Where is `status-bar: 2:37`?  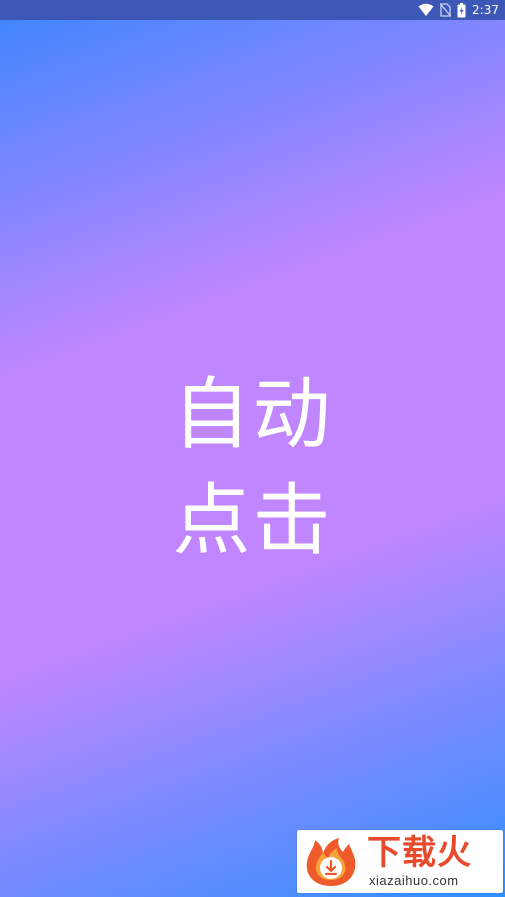 status-bar: 2:37 is located at coordinates (252, 10).